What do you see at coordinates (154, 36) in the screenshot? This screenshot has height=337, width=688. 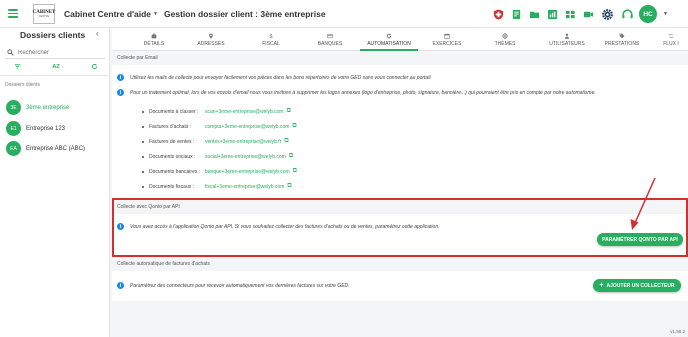 I see `briefcase-icon` at bounding box center [154, 36].